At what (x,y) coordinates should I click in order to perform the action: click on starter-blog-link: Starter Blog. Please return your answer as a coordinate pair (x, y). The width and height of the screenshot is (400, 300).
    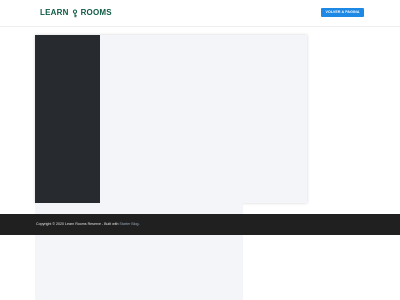
    Looking at the image, I should click on (129, 224).